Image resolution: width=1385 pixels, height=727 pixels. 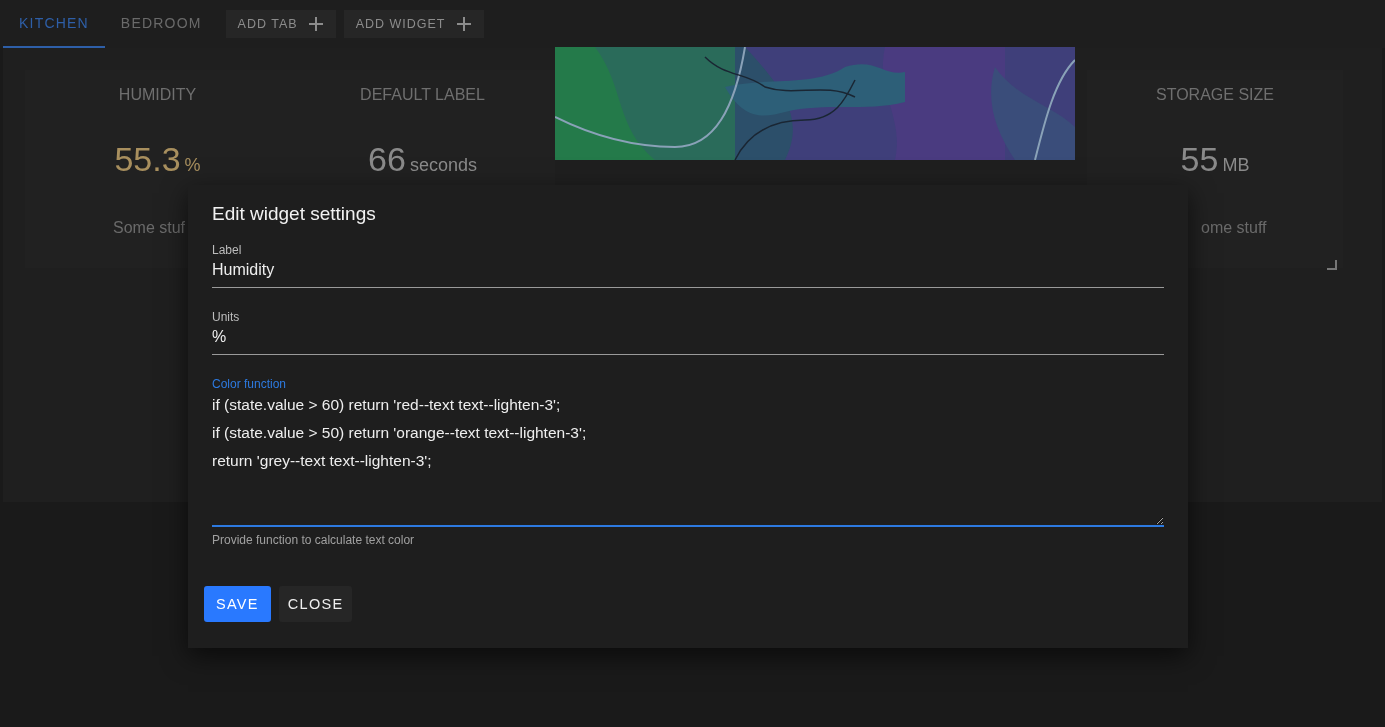 What do you see at coordinates (413, 24) in the screenshot?
I see `toolbar-button: ADD WIDGET` at bounding box center [413, 24].